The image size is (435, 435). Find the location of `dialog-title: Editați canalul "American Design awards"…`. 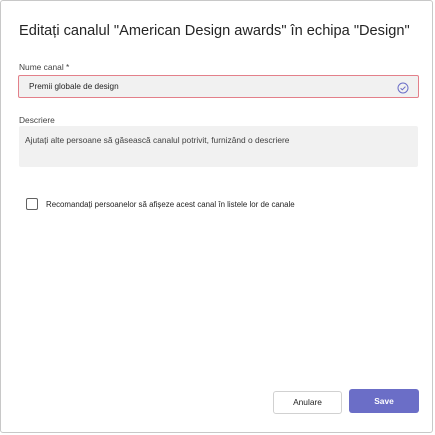

dialog-title: Editați canalul "American Design awards"… is located at coordinates (214, 31).